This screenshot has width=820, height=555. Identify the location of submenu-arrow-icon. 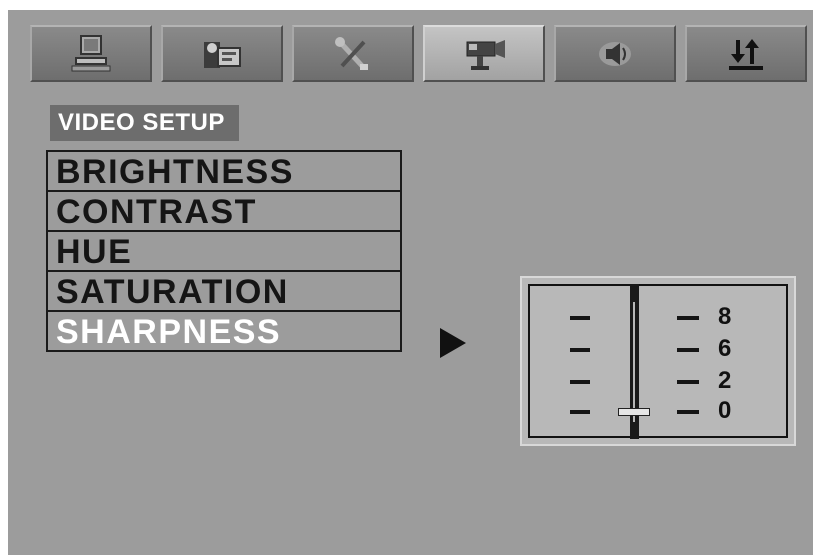
(453, 343).